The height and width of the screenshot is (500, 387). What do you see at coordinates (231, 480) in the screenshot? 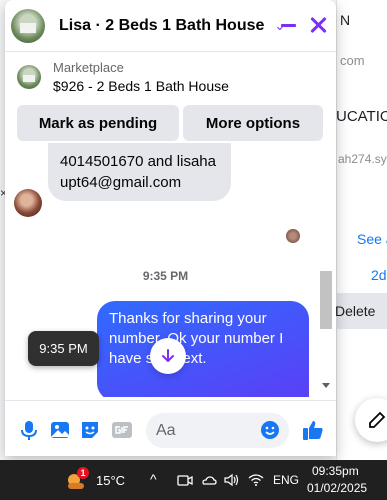
I see `volume-icon` at bounding box center [231, 480].